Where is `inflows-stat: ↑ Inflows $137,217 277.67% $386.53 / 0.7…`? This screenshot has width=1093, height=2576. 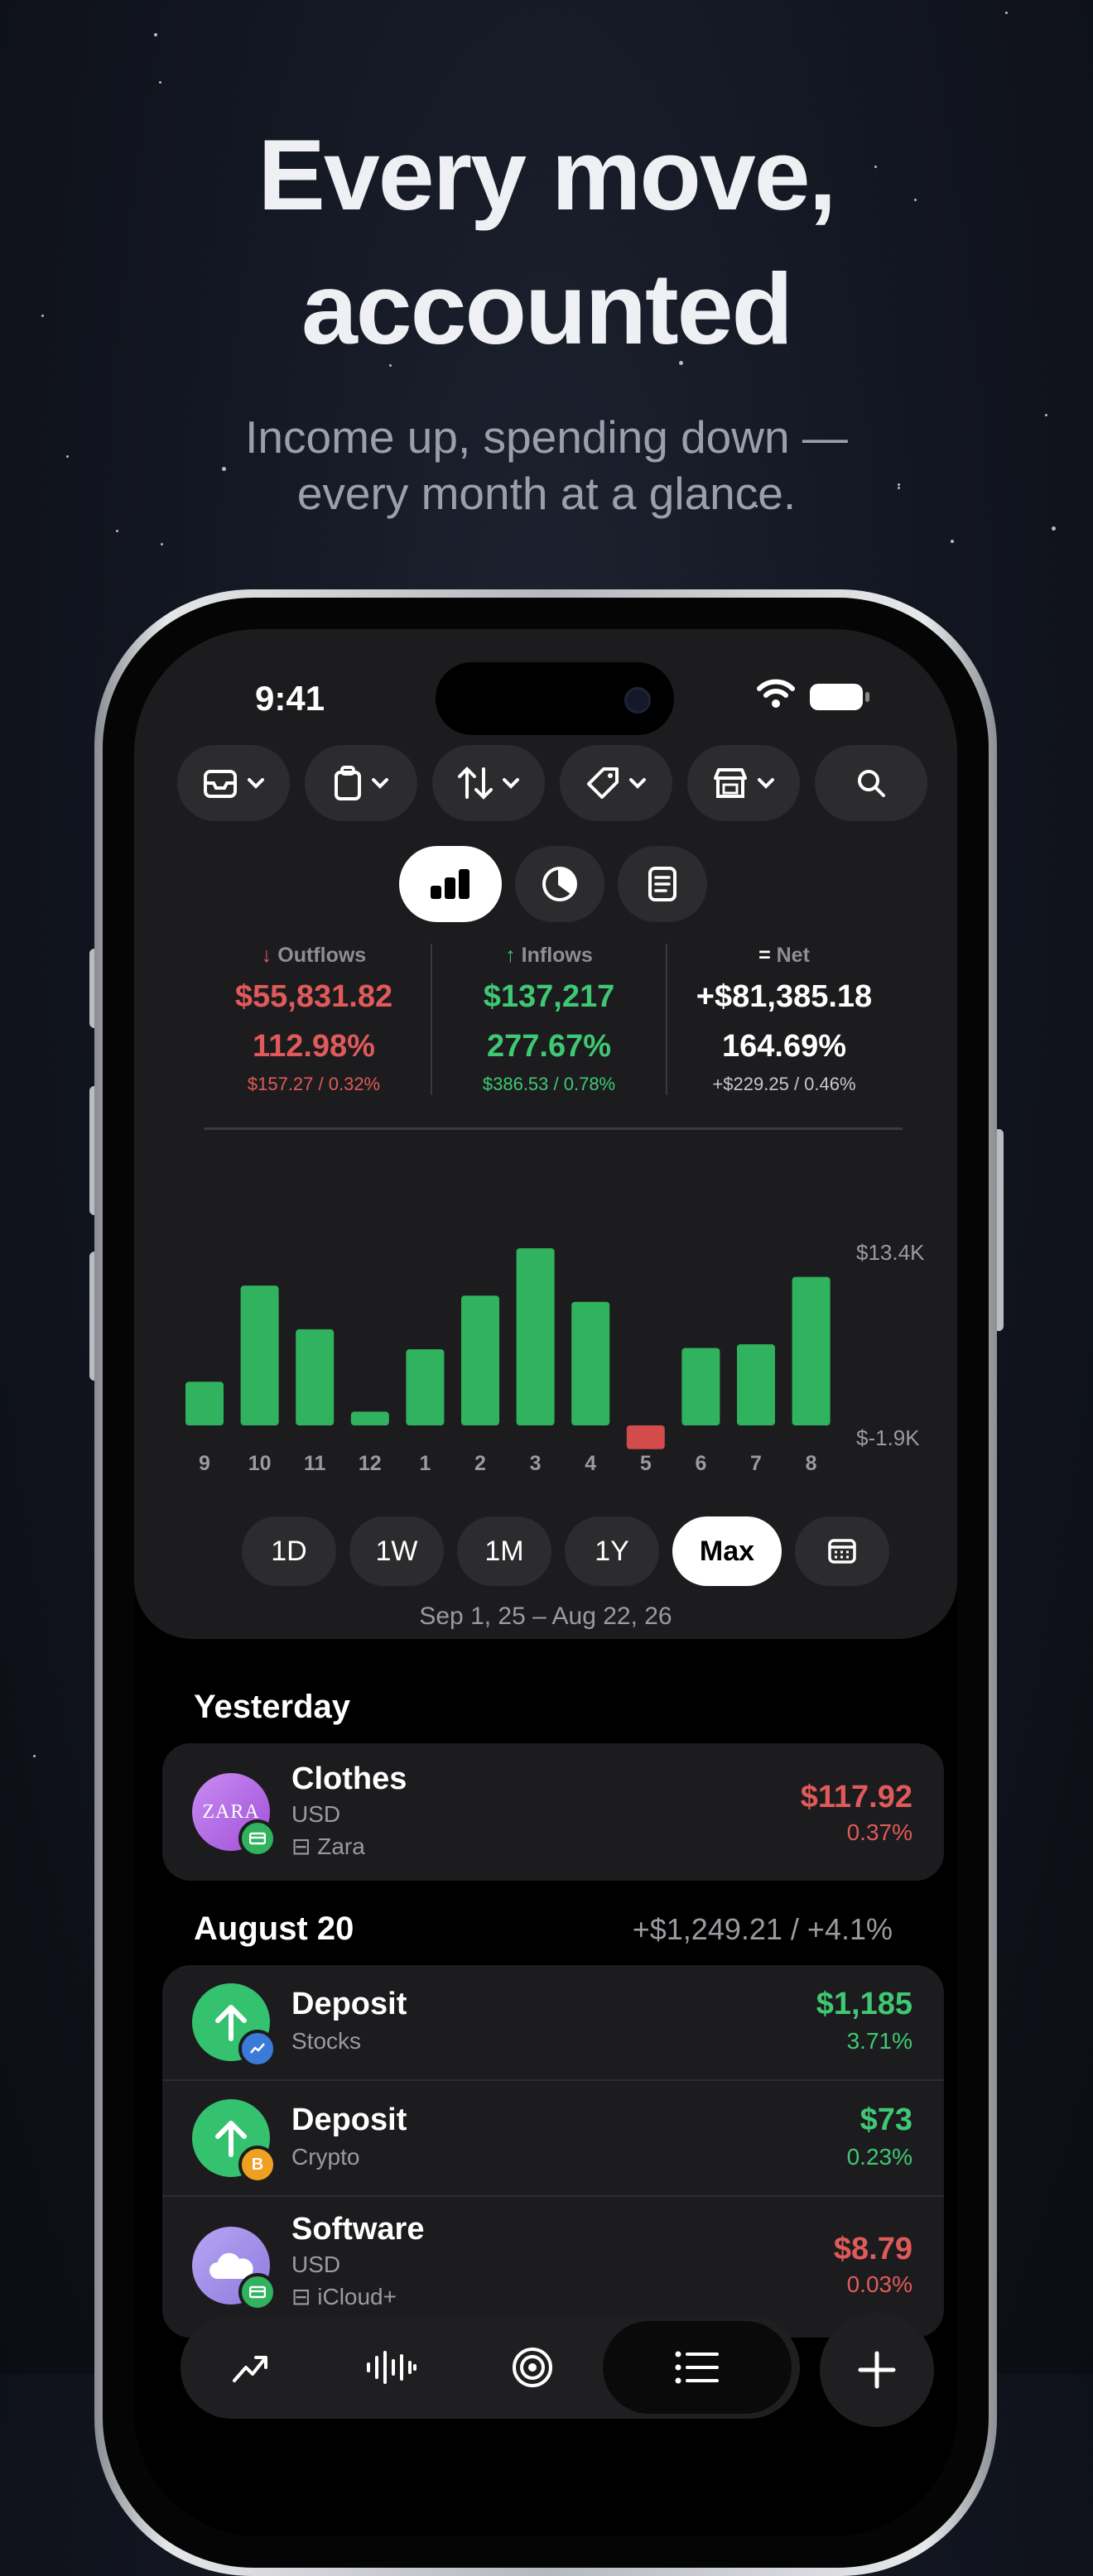 inflows-stat: ↑ Inflows $137,217 277.67% $386.53 / 0.7… is located at coordinates (548, 1019).